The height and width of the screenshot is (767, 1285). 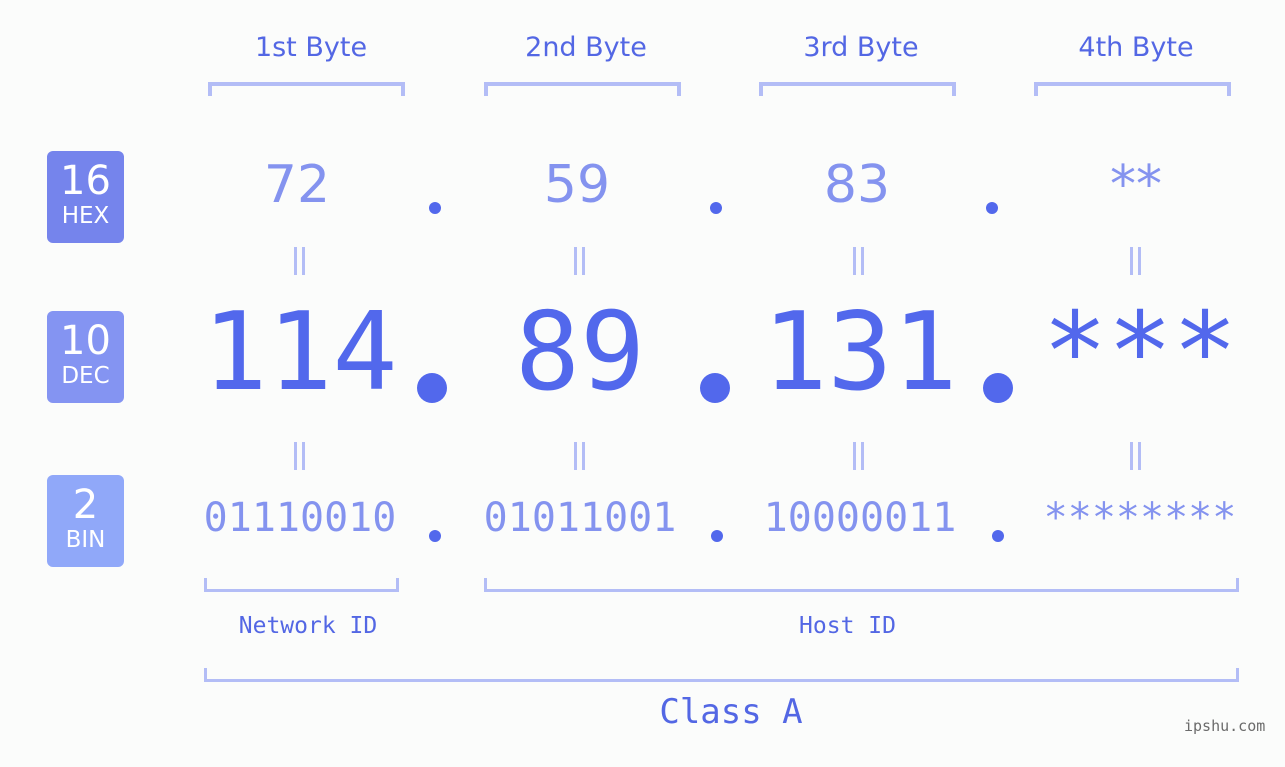 What do you see at coordinates (1136, 185) in the screenshot?
I see `hex-value-4: **` at bounding box center [1136, 185].